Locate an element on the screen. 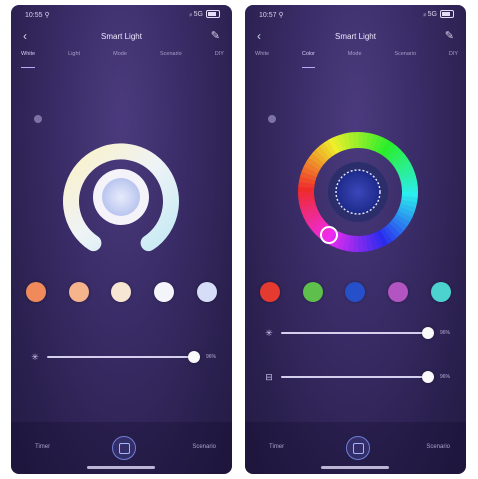  white-temperature-wheel is located at coordinates (121, 197).